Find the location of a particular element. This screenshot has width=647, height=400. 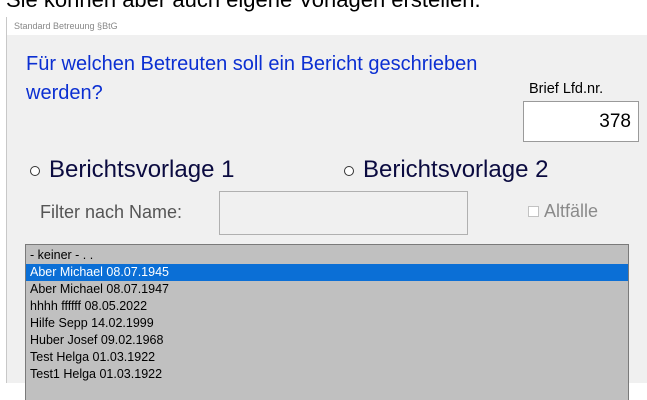

altfaelle-label: Altfälle is located at coordinates (571, 211).